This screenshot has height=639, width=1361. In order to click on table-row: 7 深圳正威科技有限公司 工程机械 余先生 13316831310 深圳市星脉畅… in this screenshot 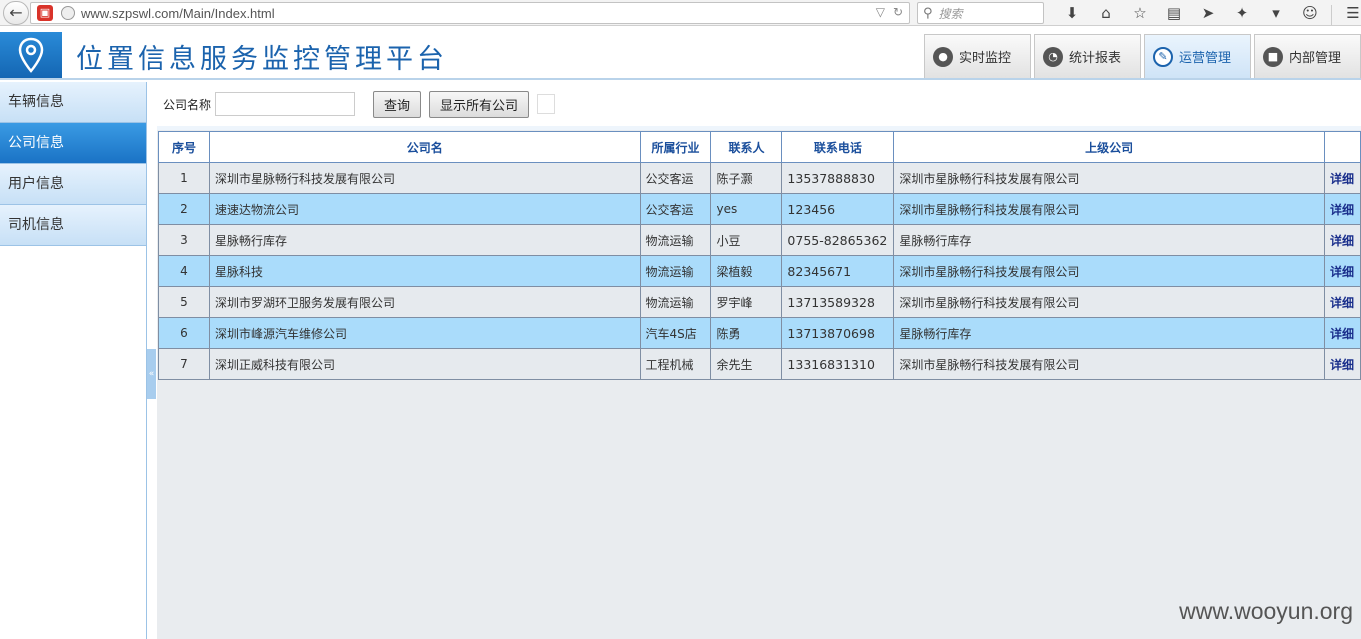, I will do `click(759, 364)`.